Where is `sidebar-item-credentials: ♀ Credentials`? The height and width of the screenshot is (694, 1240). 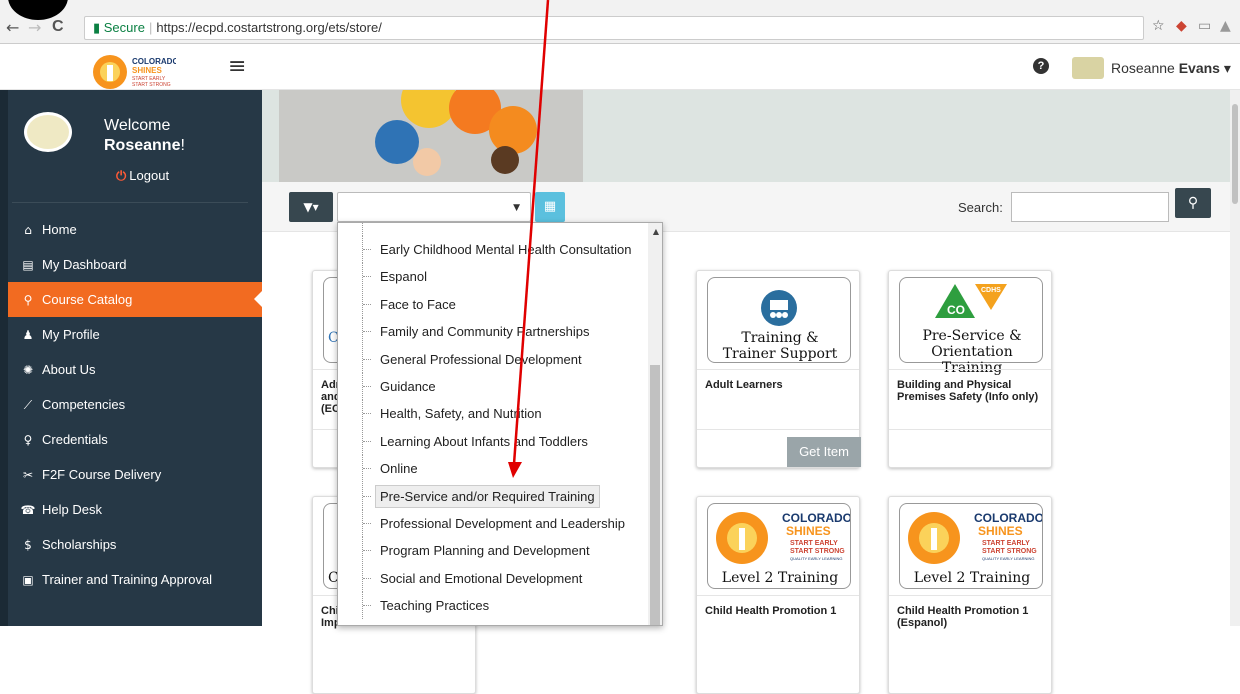 sidebar-item-credentials: ♀ Credentials is located at coordinates (135, 439).